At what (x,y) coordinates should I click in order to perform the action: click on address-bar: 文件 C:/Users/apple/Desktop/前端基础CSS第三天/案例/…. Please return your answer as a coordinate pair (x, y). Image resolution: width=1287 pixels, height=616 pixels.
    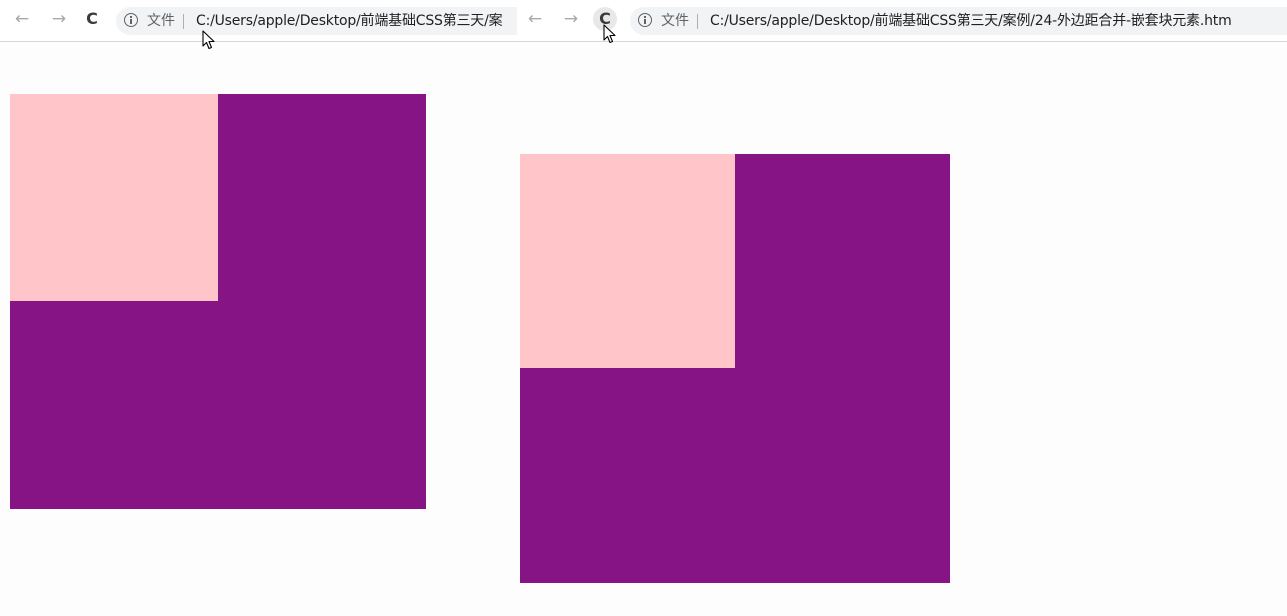
    Looking at the image, I should click on (958, 21).